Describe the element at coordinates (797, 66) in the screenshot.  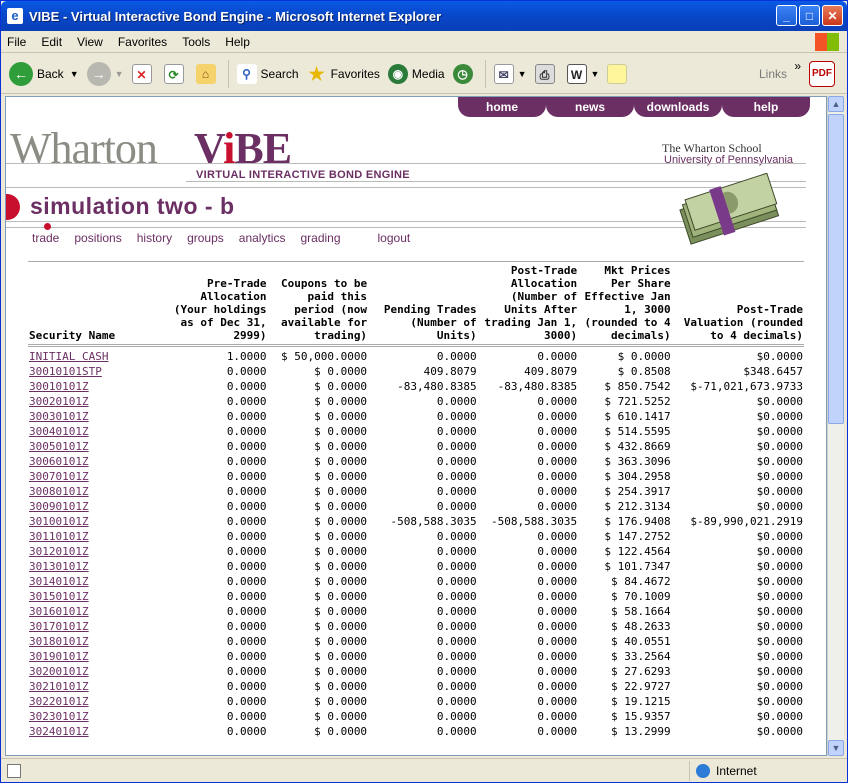
I see `toolbar-chevron-icon: »` at that location.